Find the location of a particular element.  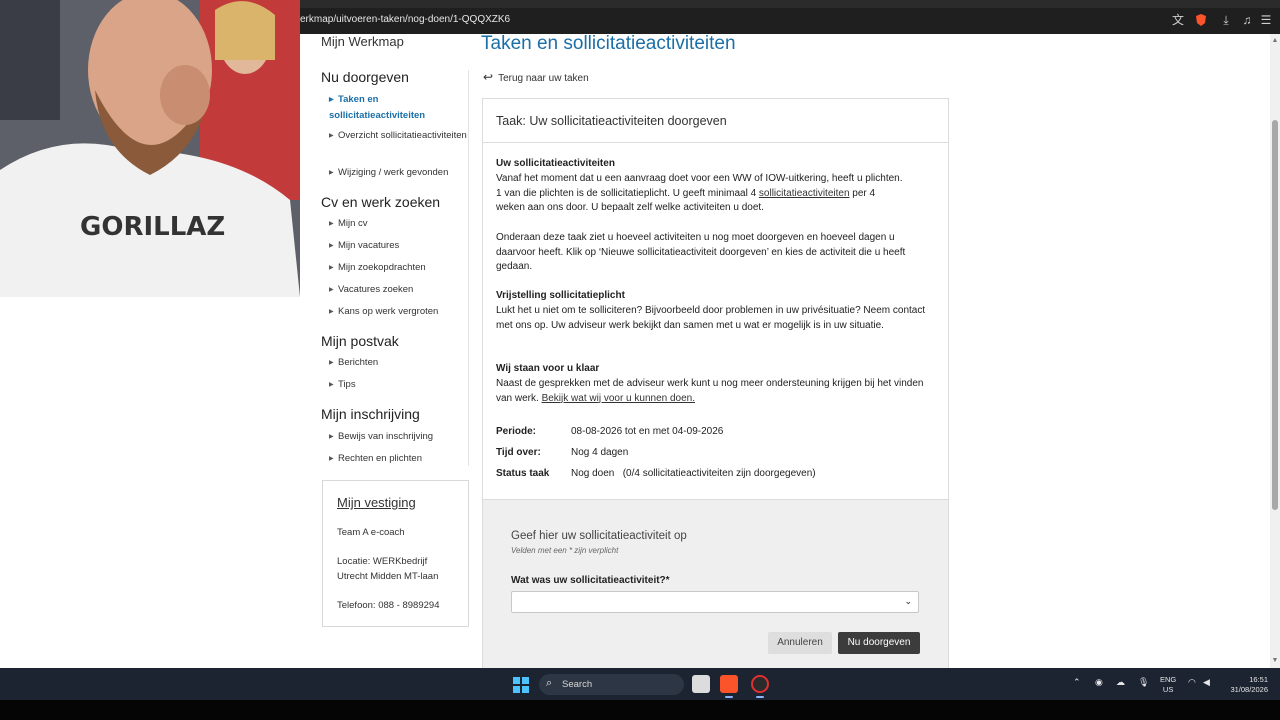

sidebar-heading-nu-doorgeven: Nu doorgeven is located at coordinates (365, 77).